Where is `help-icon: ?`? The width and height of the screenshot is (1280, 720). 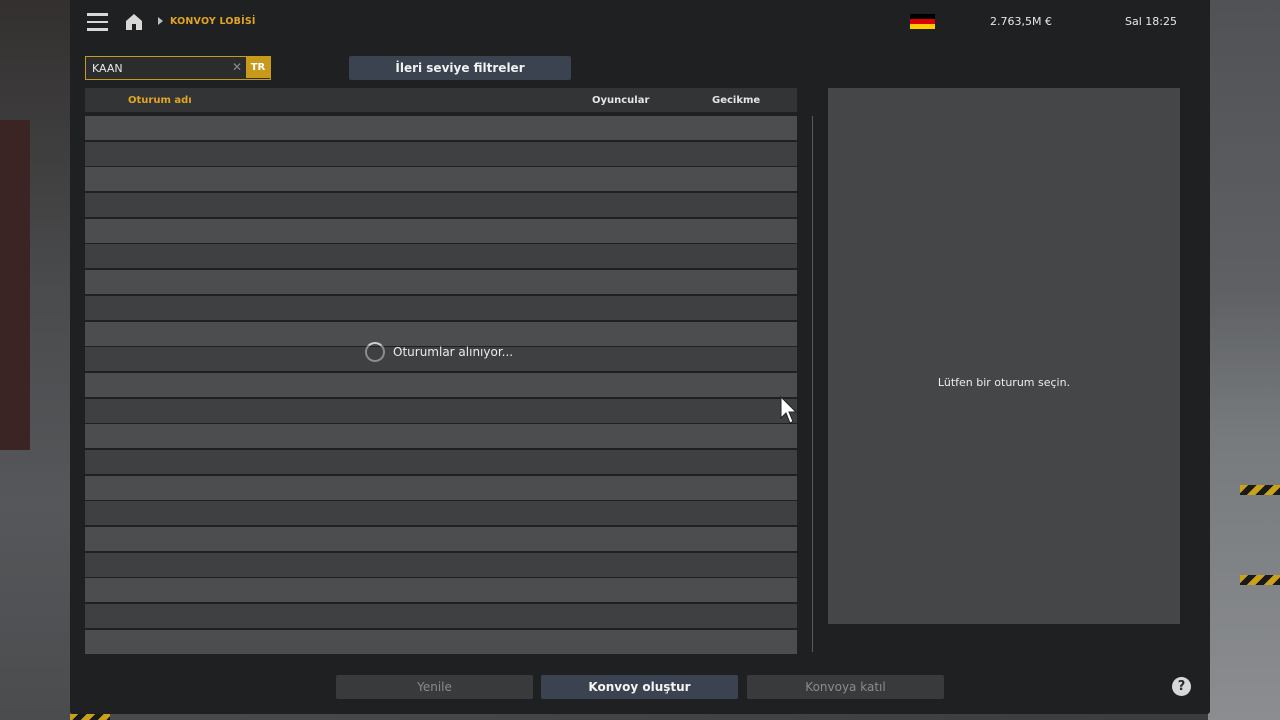
help-icon: ? is located at coordinates (1181, 686).